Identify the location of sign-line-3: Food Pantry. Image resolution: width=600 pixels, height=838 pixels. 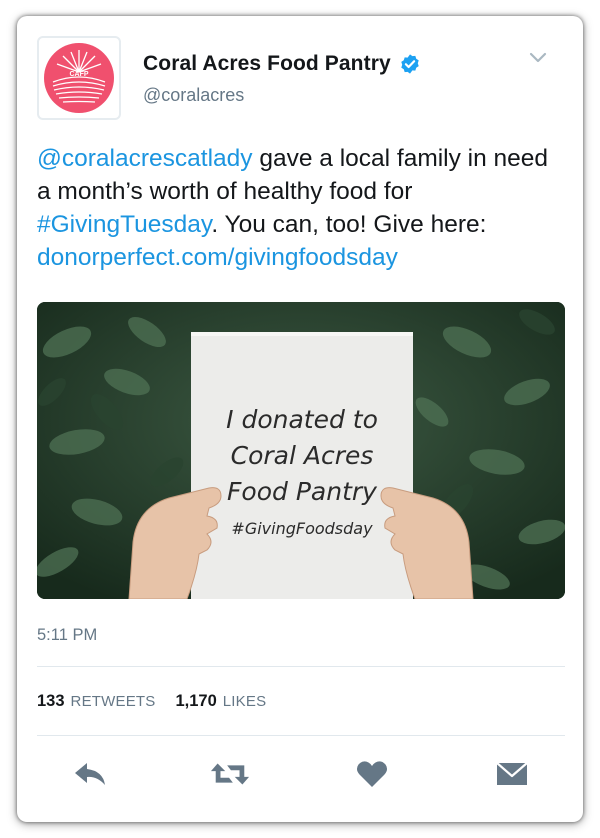
(302, 491).